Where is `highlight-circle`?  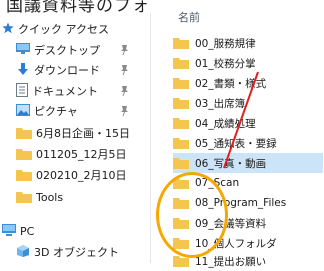 highlight-circle is located at coordinates (192, 215).